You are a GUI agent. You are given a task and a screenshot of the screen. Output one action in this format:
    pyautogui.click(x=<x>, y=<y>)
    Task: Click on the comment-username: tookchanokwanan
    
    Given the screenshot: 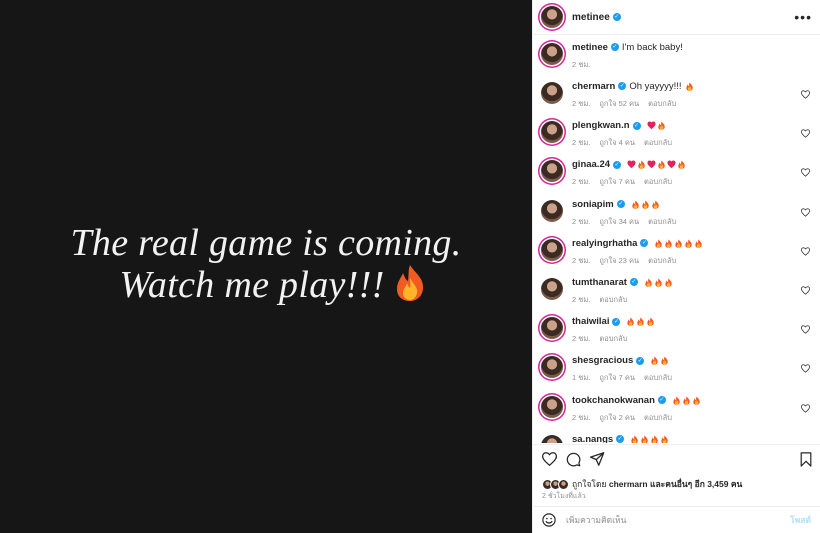 What is the action you would take?
    pyautogui.click(x=613, y=400)
    